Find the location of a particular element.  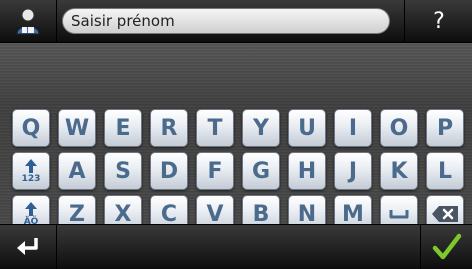

key-label: E is located at coordinates (123, 128).